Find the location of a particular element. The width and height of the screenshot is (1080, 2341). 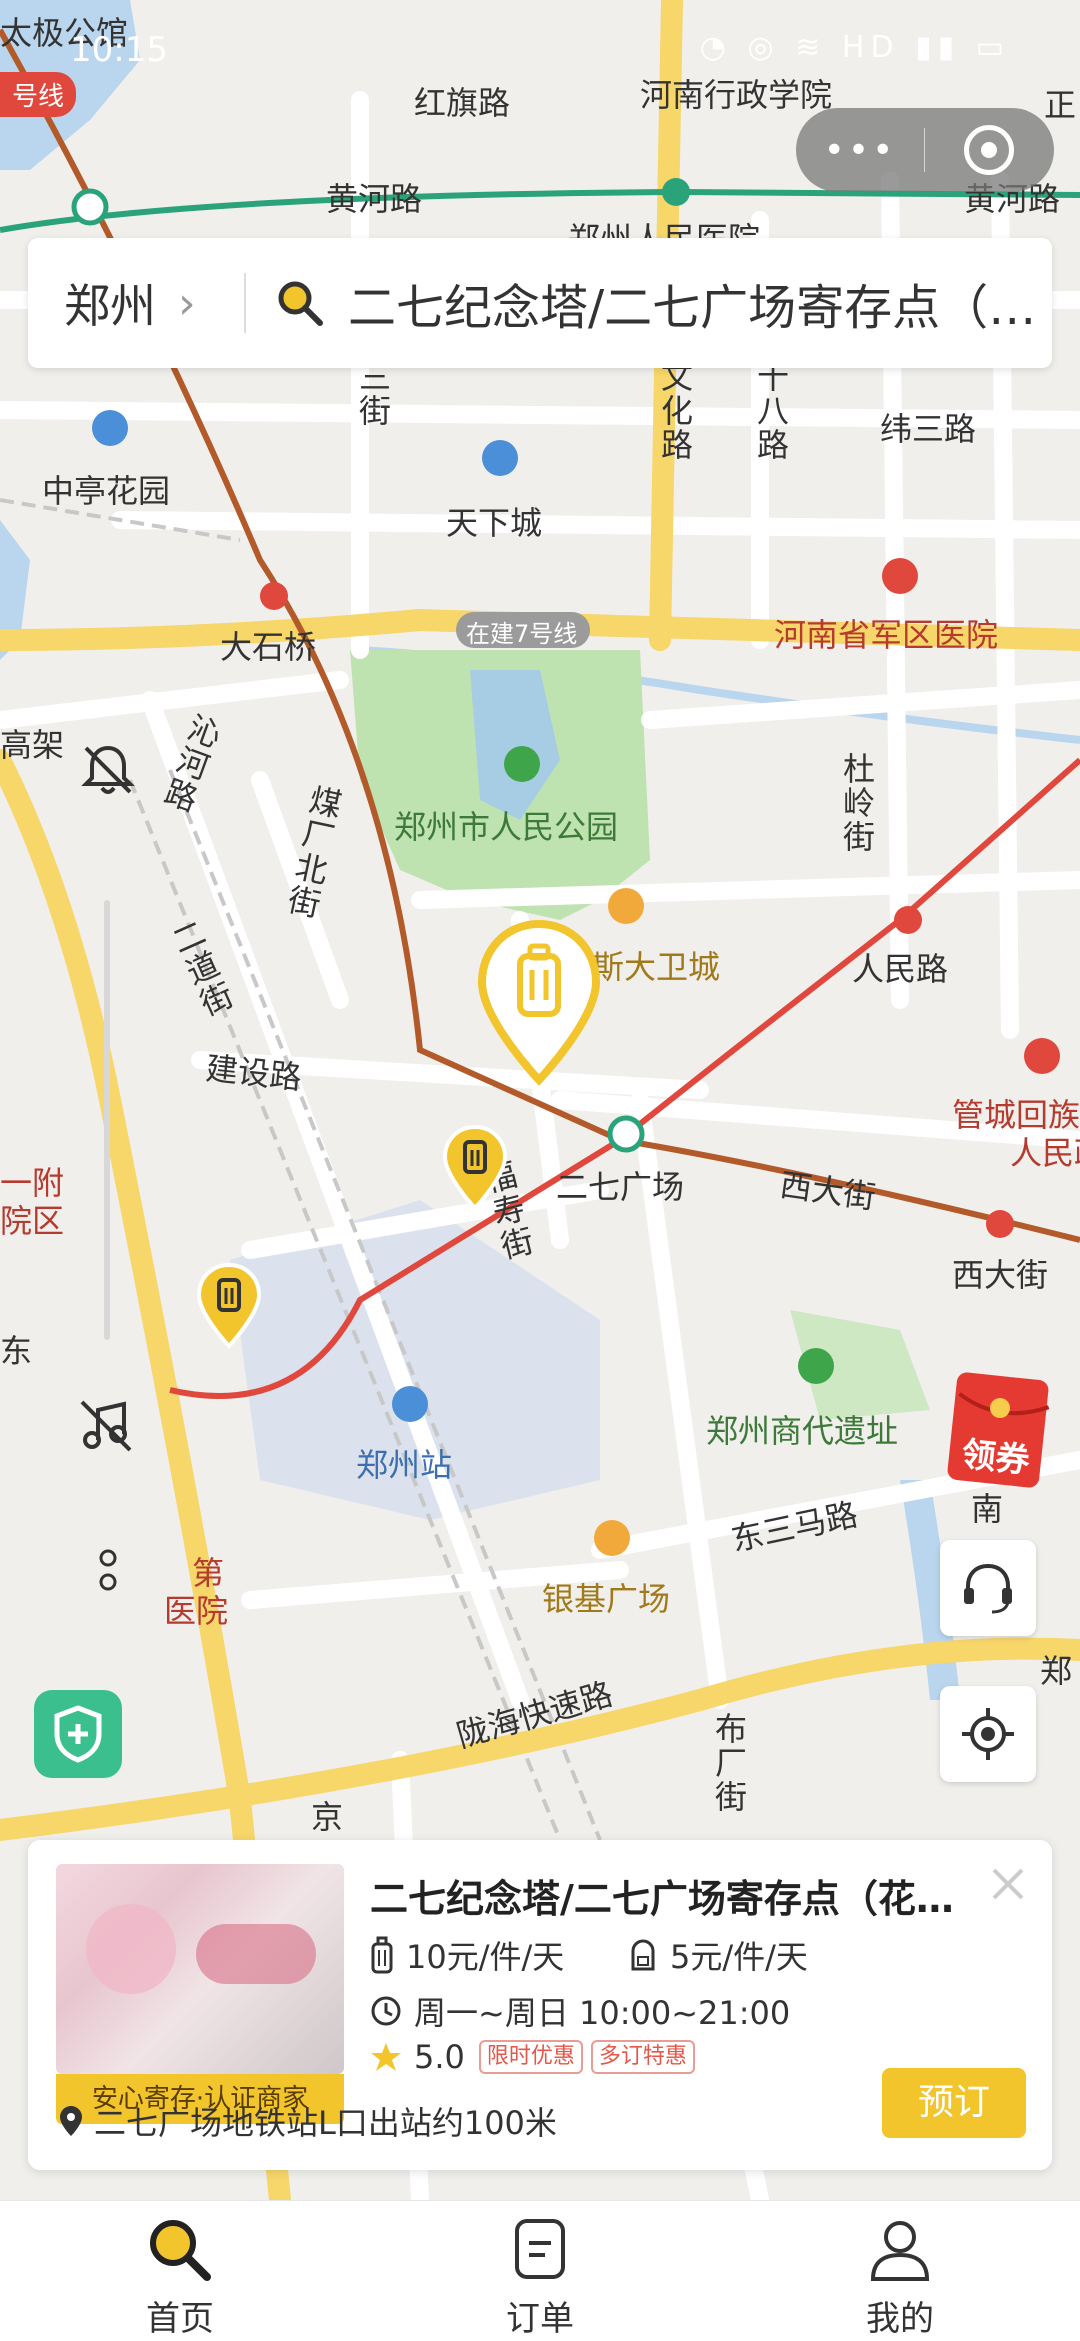

suitcase-icon is located at coordinates (382, 1955).